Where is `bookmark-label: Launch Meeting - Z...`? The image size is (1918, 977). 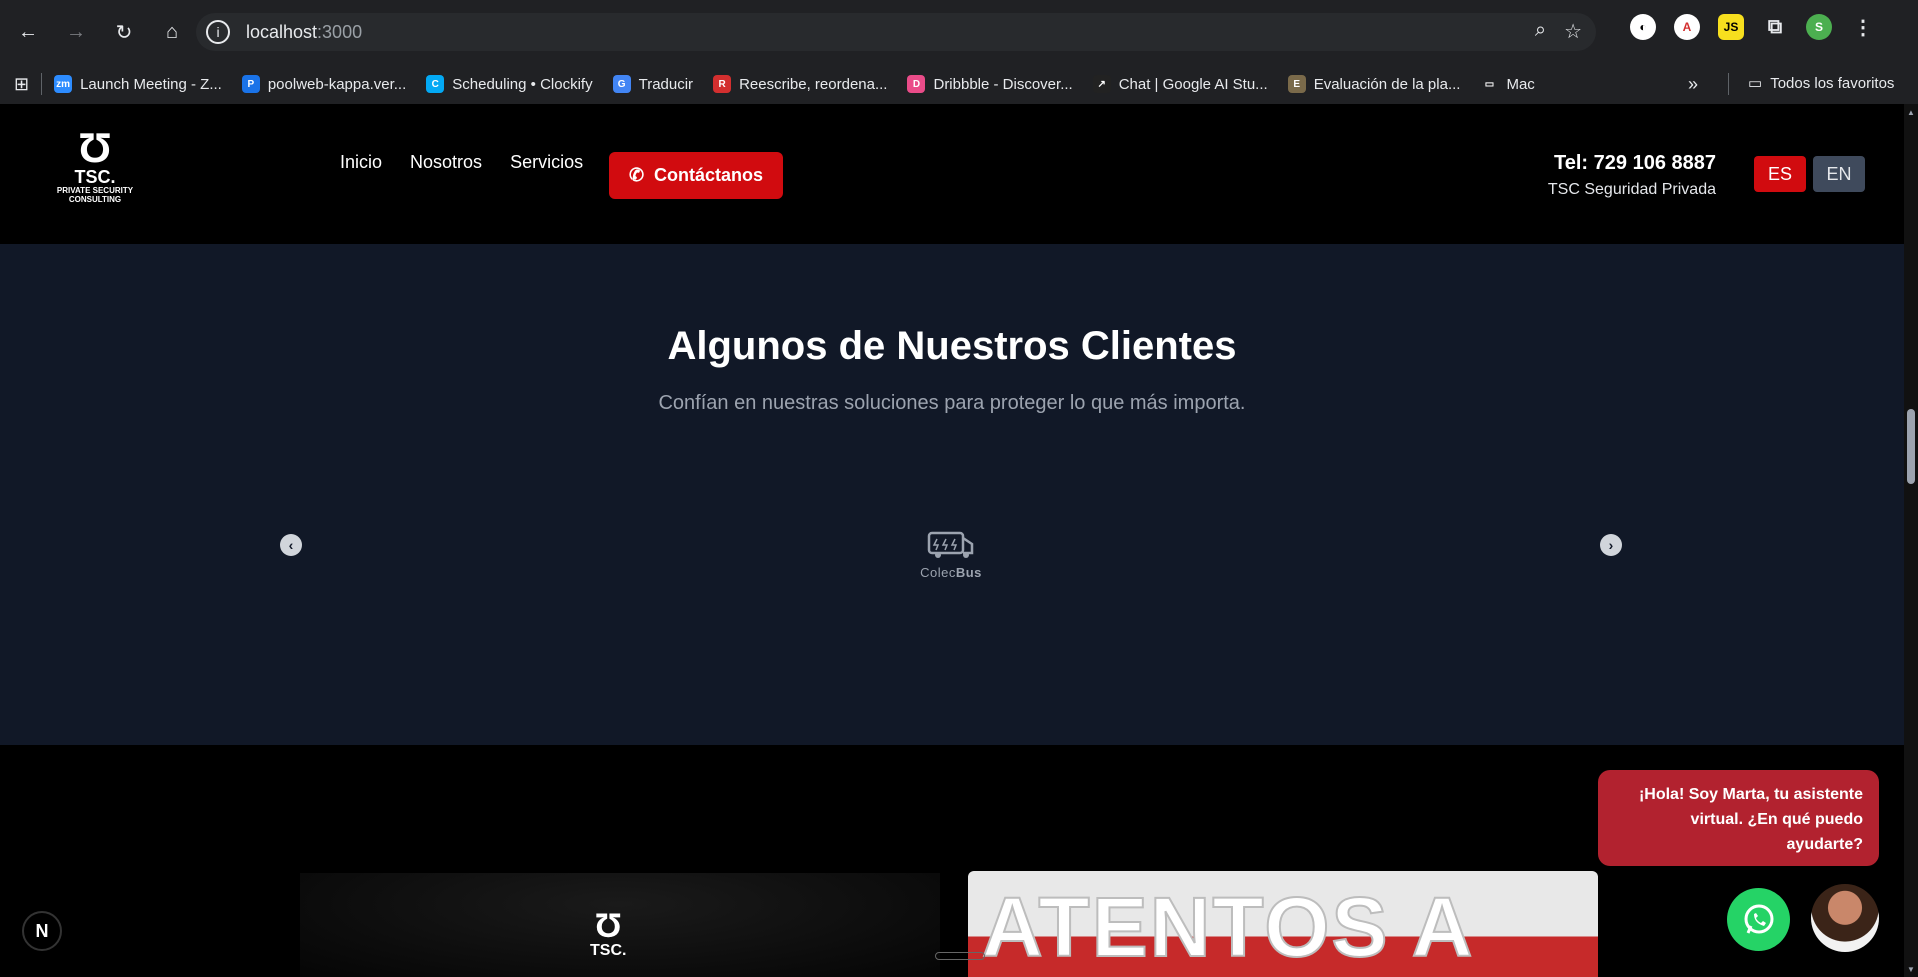
bookmark-label: Launch Meeting - Z... is located at coordinates (151, 84).